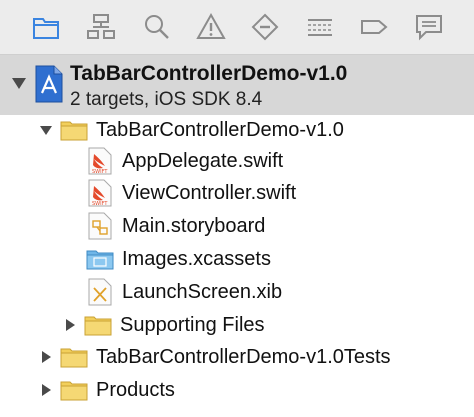  I want to click on test-navigator-tab, so click(265, 27).